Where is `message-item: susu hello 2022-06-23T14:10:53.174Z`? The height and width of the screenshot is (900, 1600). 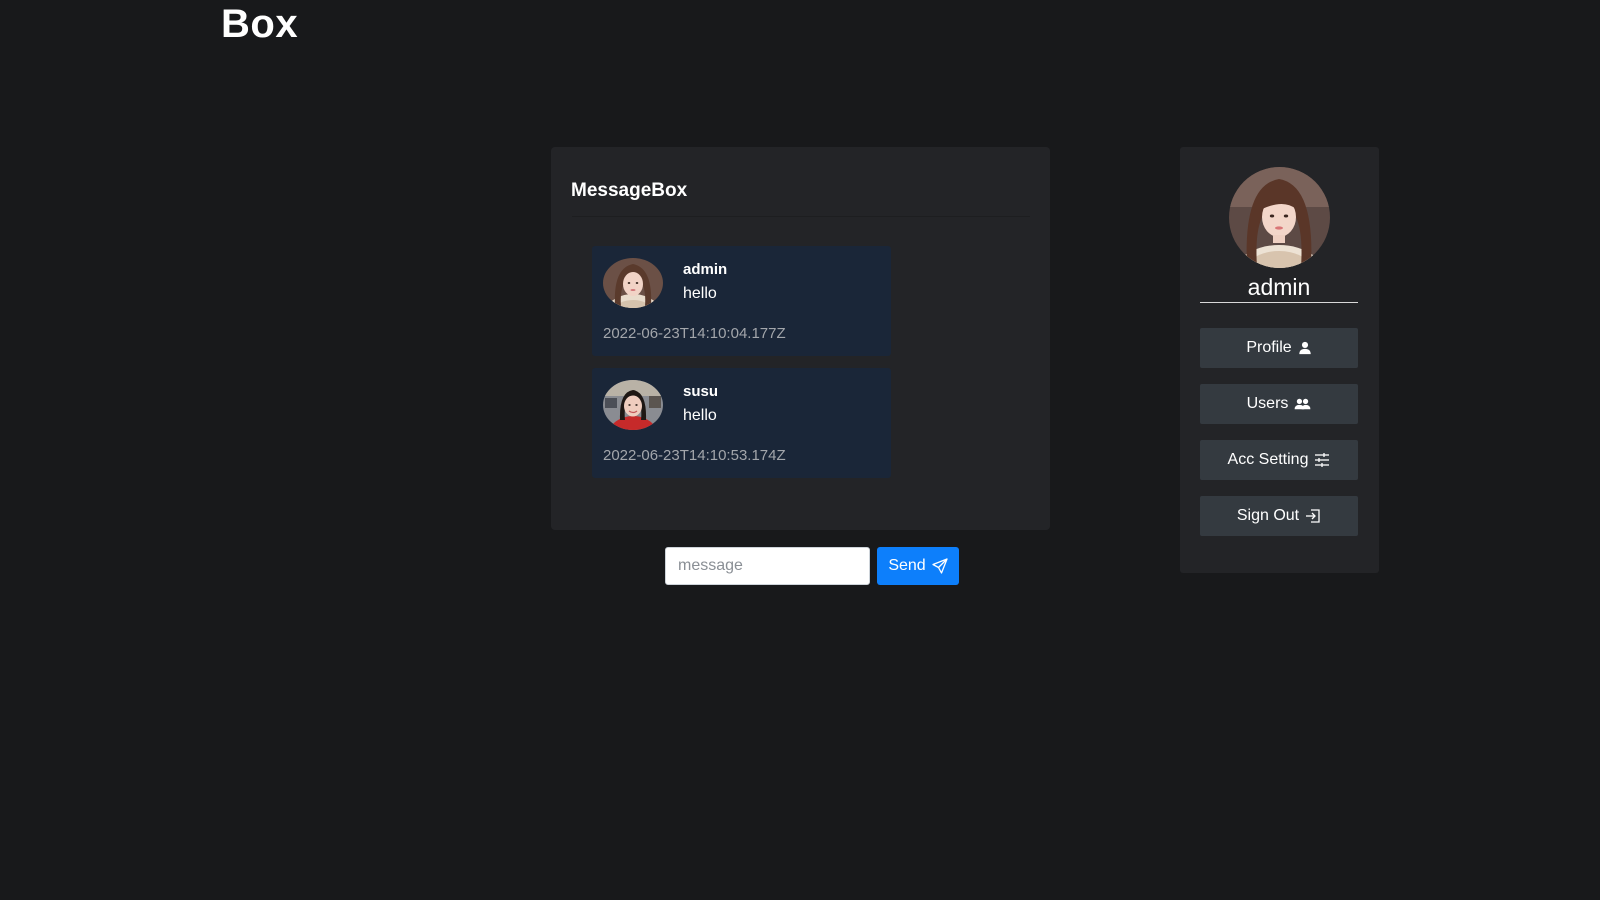
message-item: susu hello 2022-06-23T14:10:53.174Z is located at coordinates (741, 423).